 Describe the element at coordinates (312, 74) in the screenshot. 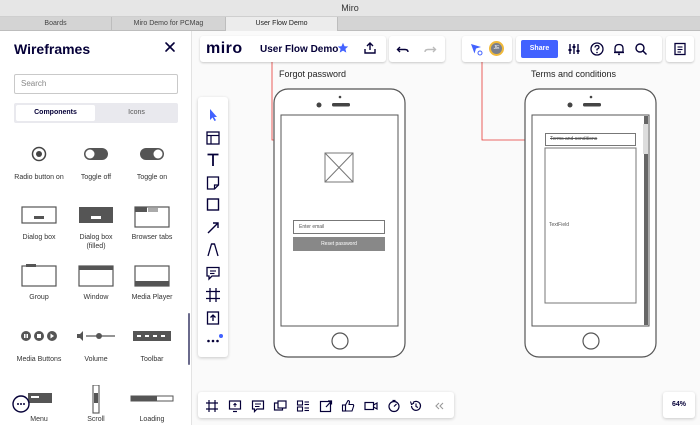

I see `frame-title-forgot-password: Forgot password` at that location.